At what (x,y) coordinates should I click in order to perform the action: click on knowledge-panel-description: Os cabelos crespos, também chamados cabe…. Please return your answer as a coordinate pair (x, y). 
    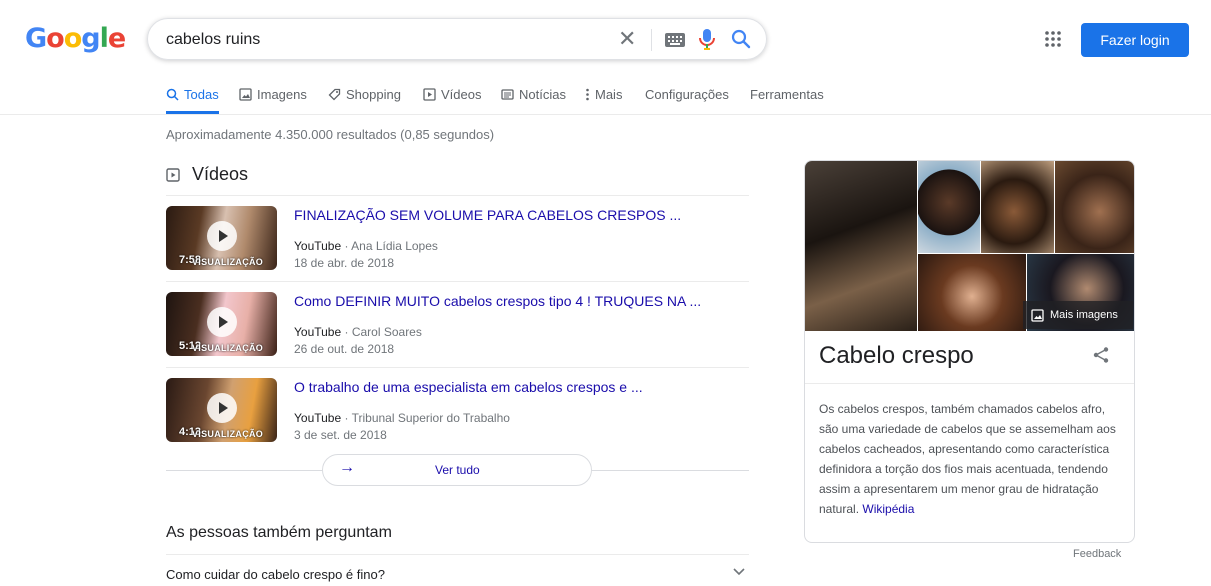
    Looking at the image, I should click on (972, 459).